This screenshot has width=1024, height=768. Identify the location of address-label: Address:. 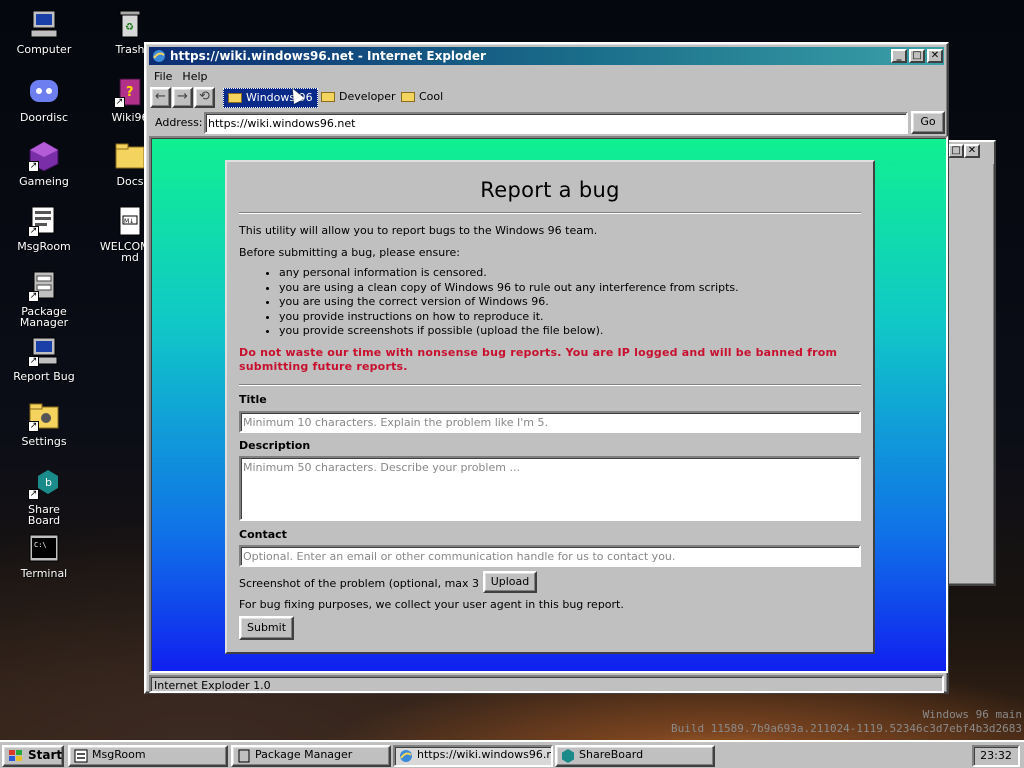
(179, 122).